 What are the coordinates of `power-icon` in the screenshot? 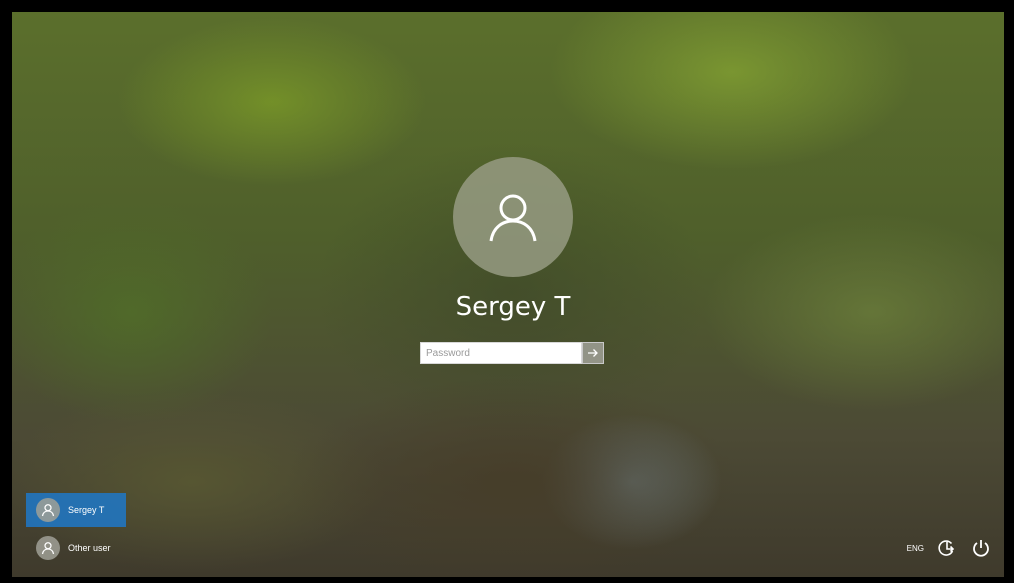 It's located at (981, 548).